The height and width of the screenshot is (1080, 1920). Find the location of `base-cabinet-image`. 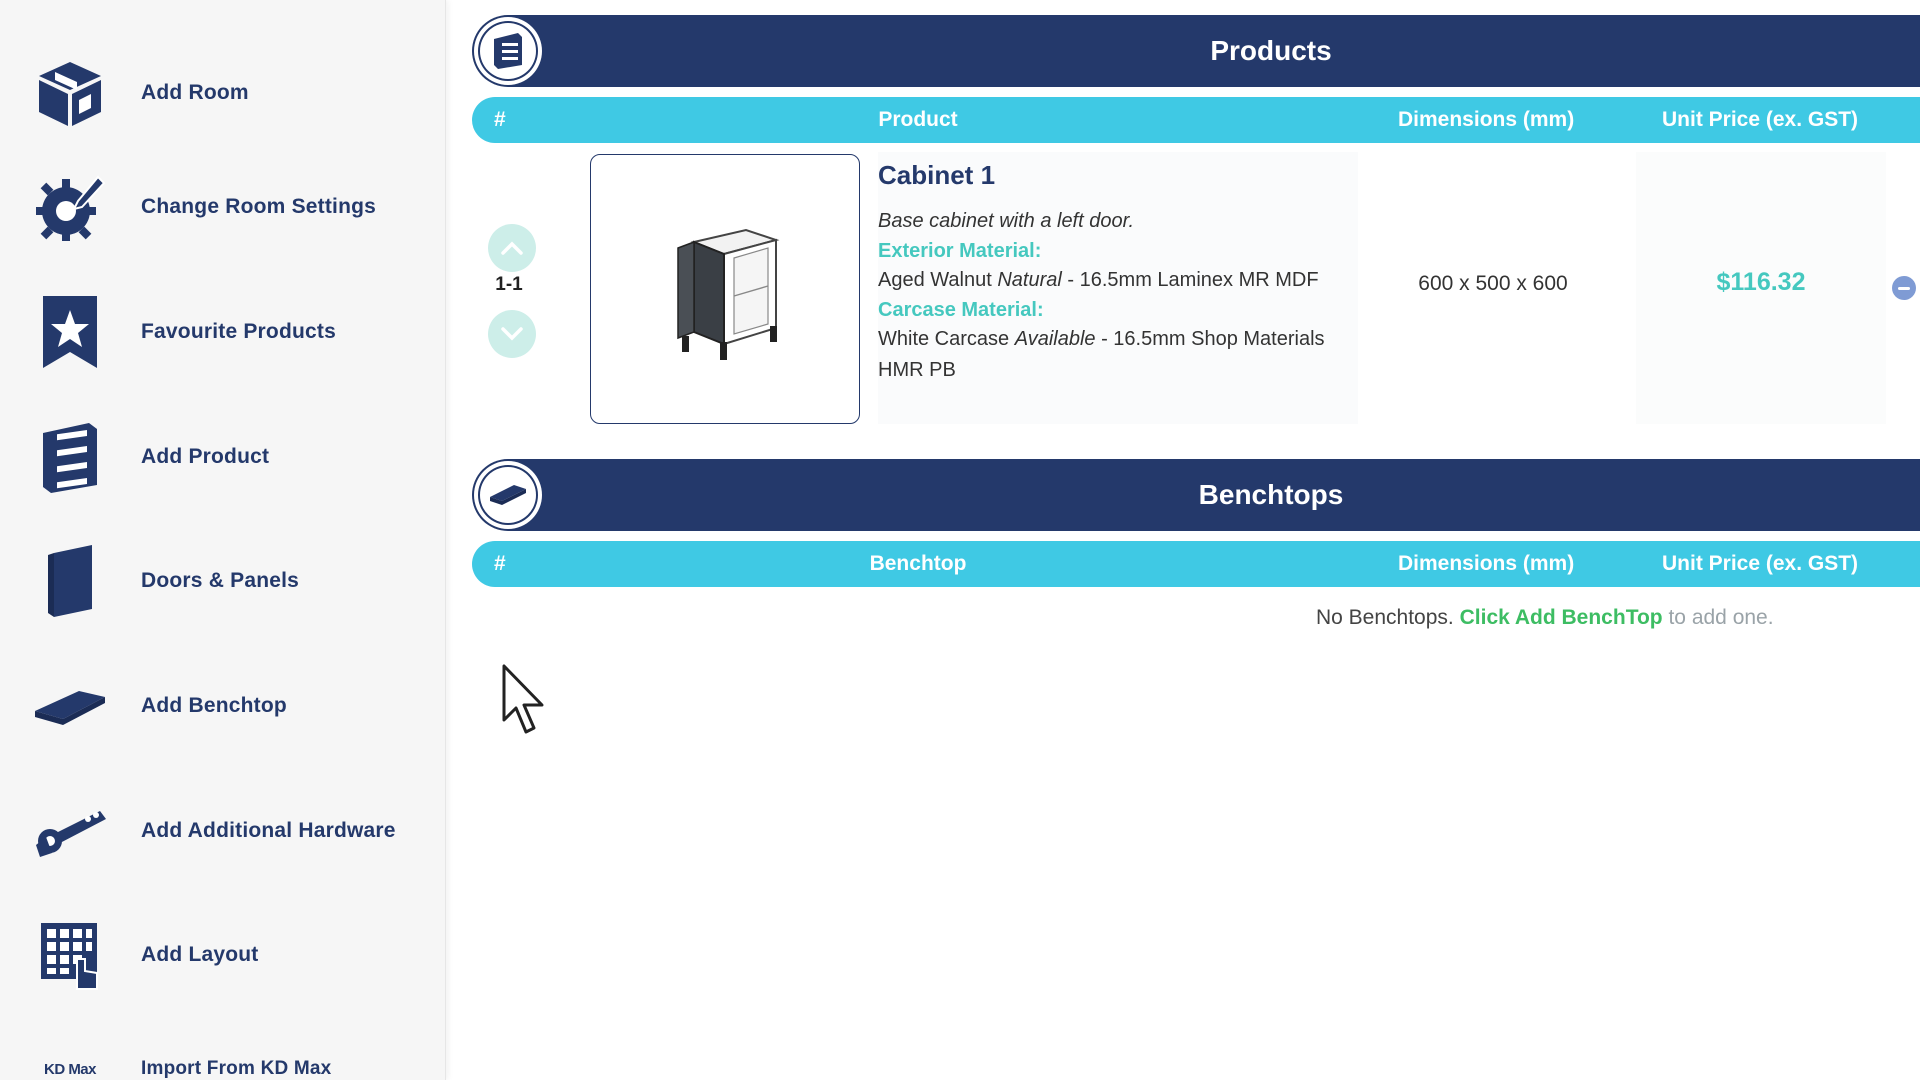

base-cabinet-image is located at coordinates (728, 294).